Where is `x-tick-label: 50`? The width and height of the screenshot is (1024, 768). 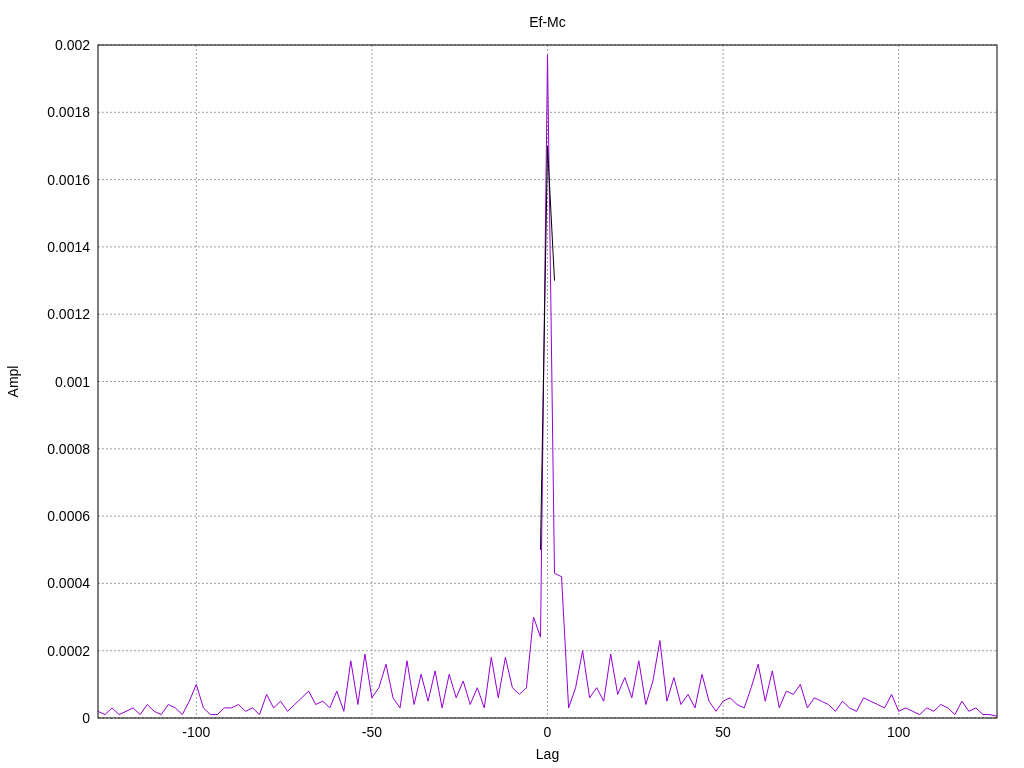 x-tick-label: 50 is located at coordinates (723, 732).